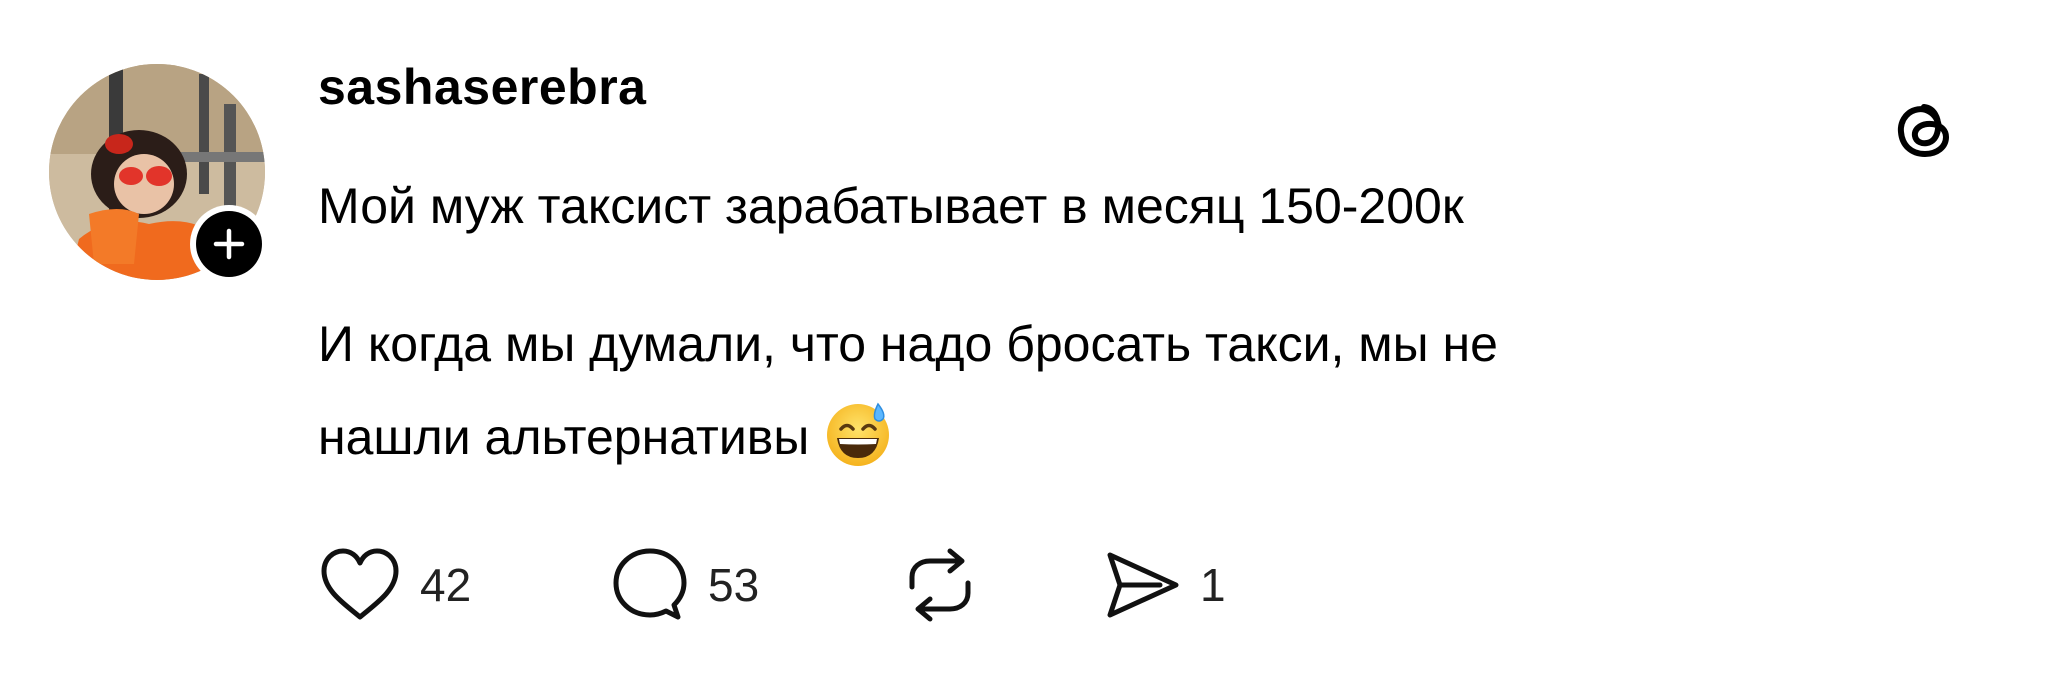  I want to click on post-text-line-3-text: нашли альтернативы, so click(564, 437).